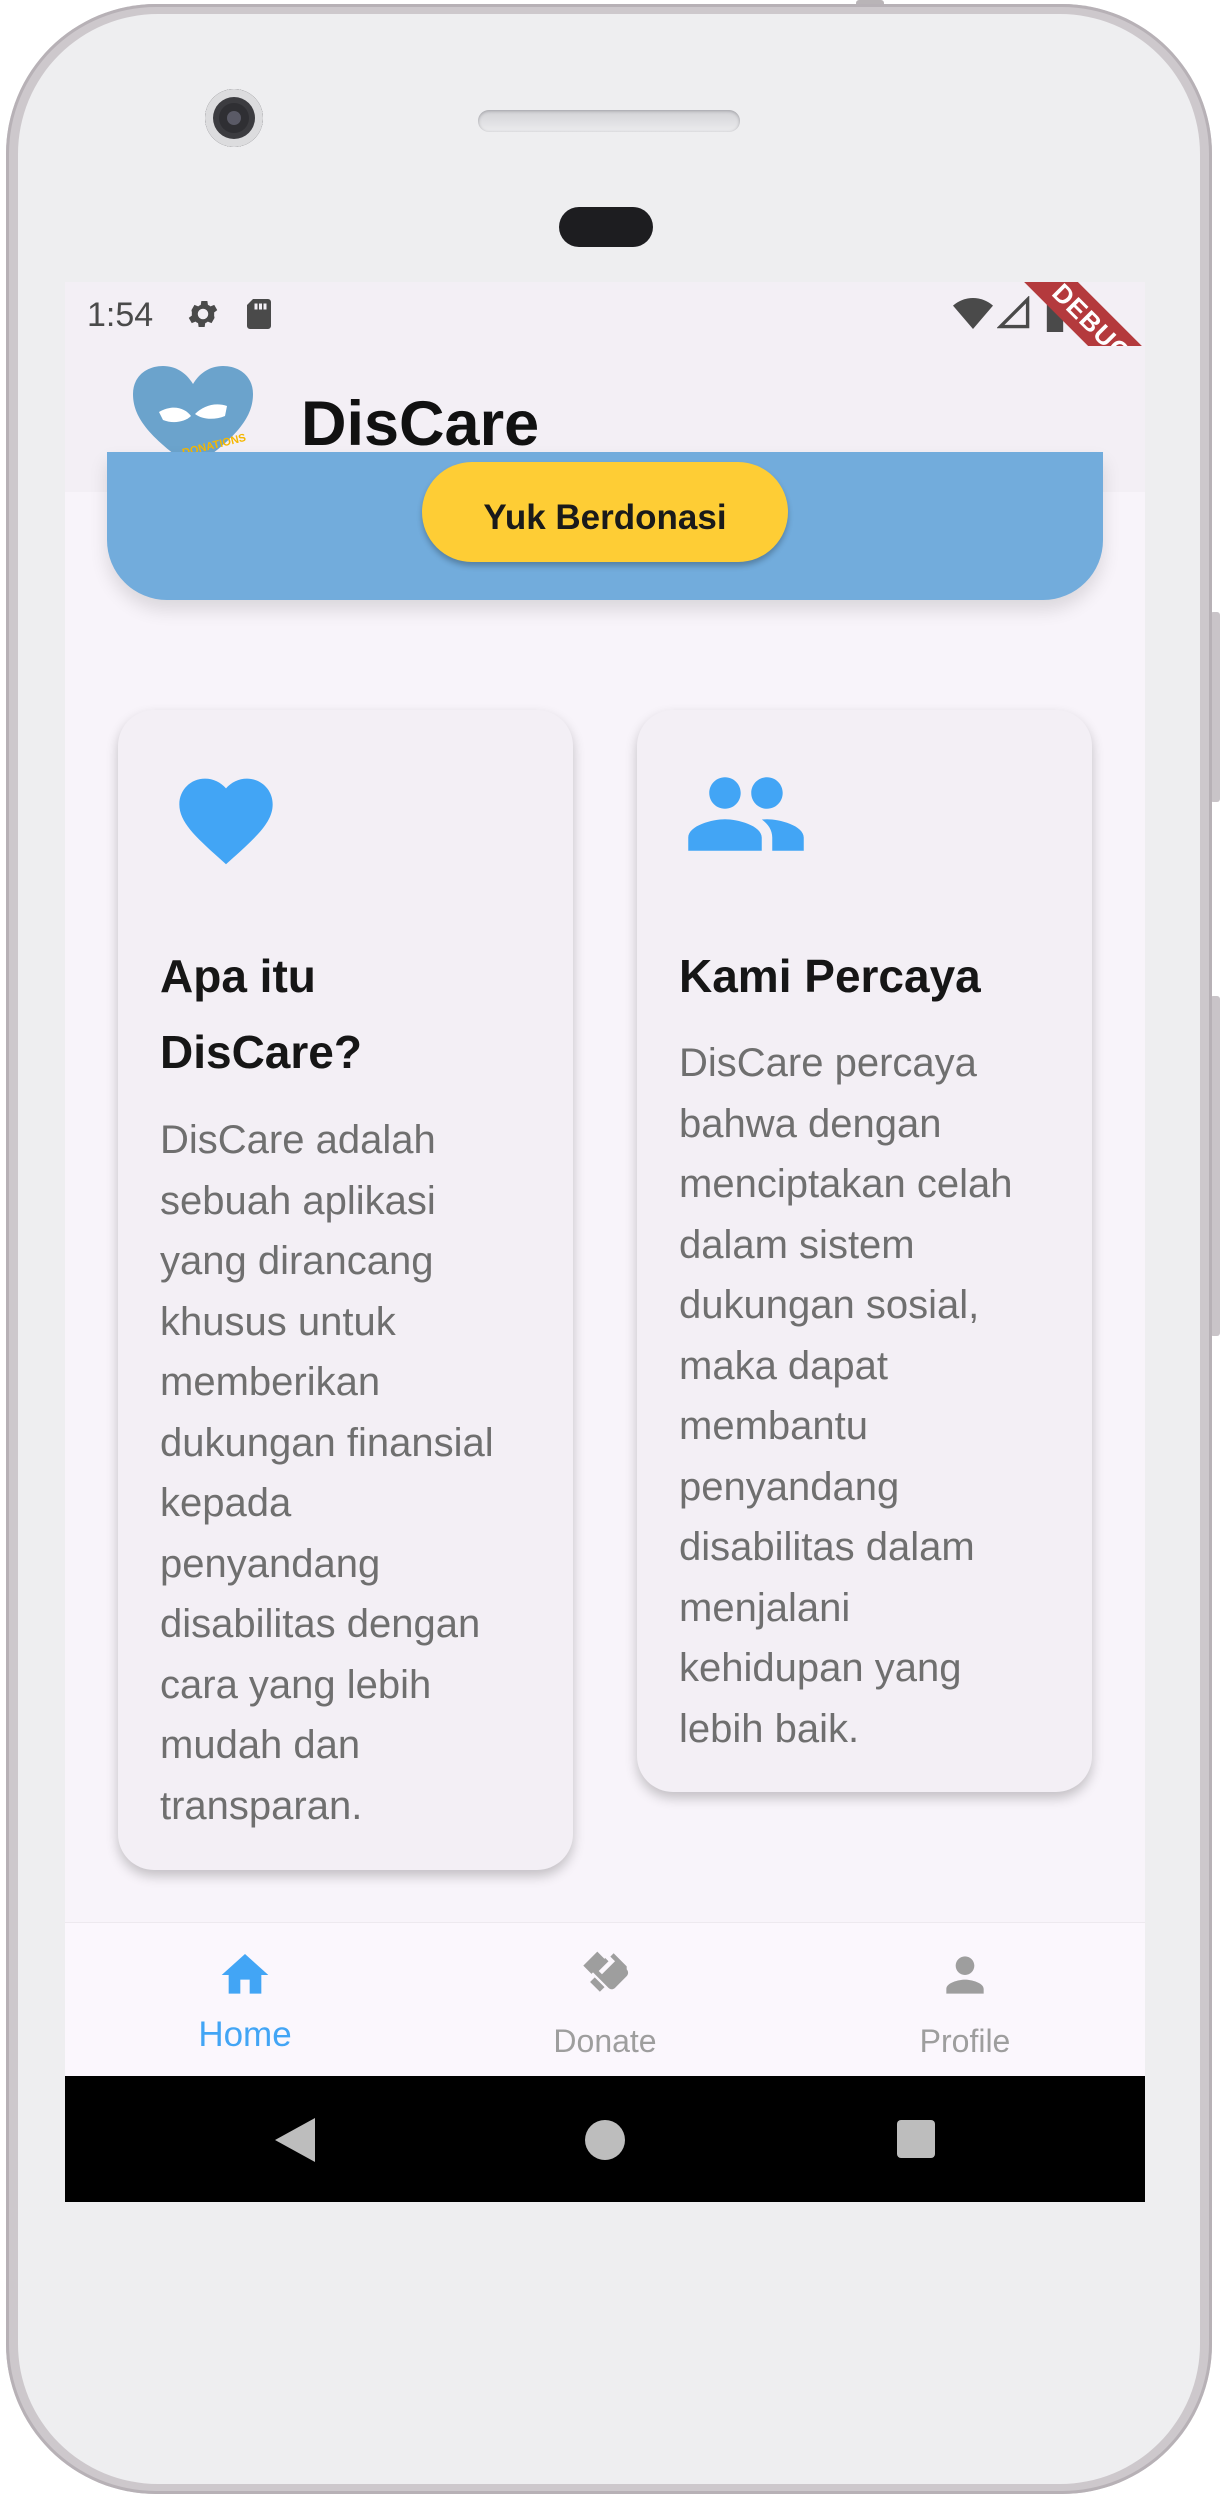  Describe the element at coordinates (830, 976) in the screenshot. I see `card-title: Kami Percaya` at that location.